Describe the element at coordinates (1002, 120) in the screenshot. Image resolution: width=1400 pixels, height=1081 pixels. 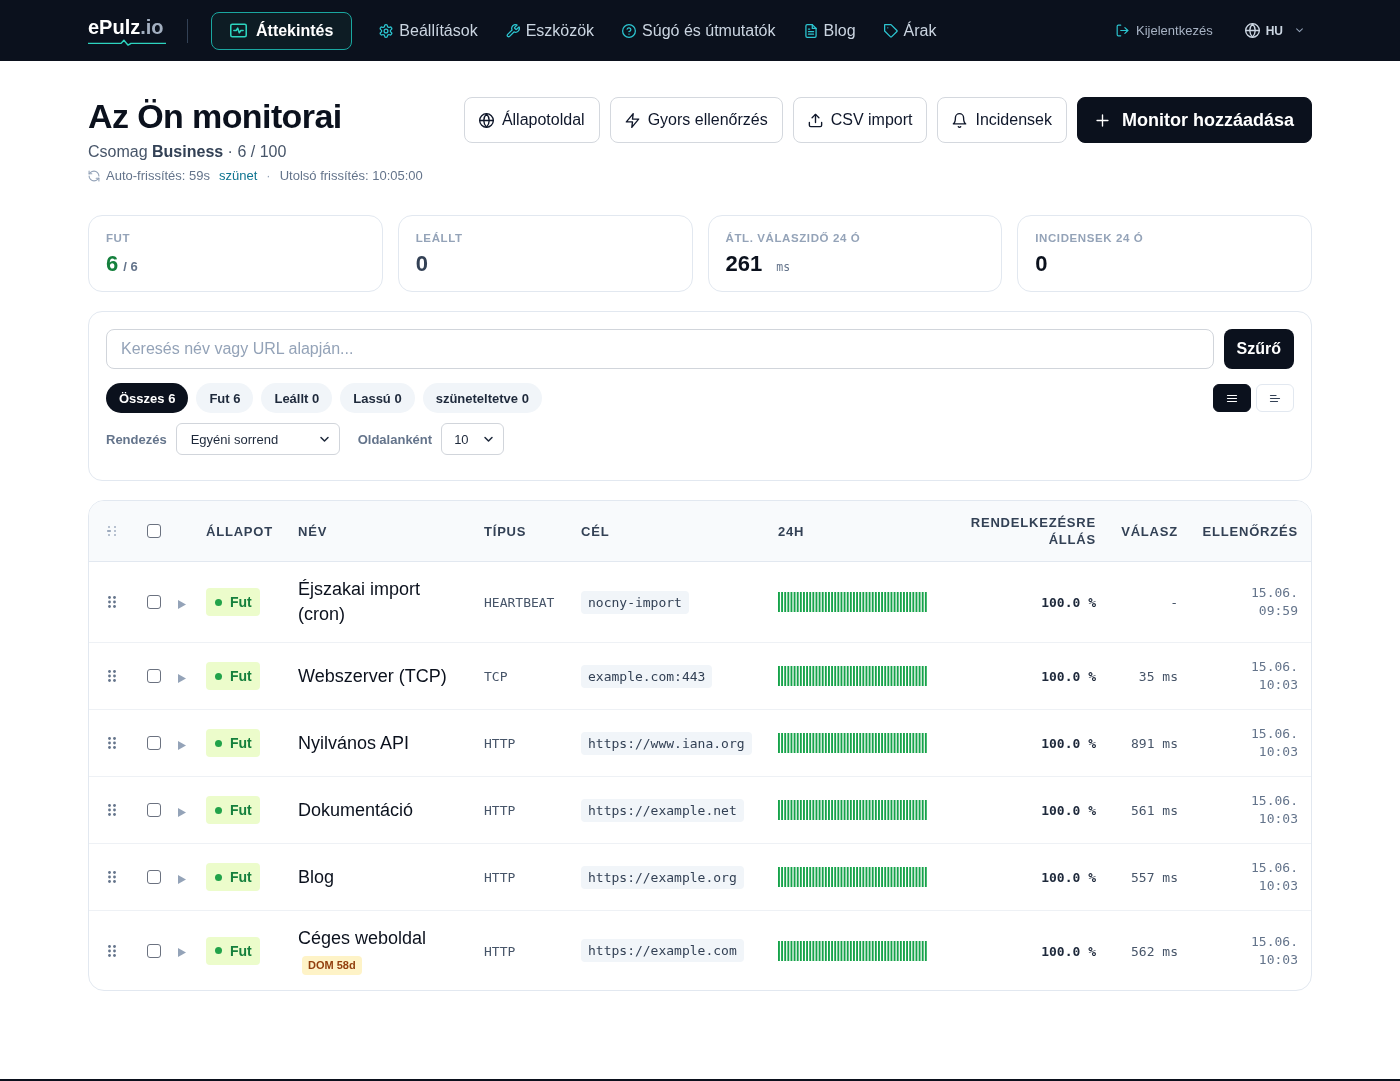
I see `action-button: Incidensek` at that location.